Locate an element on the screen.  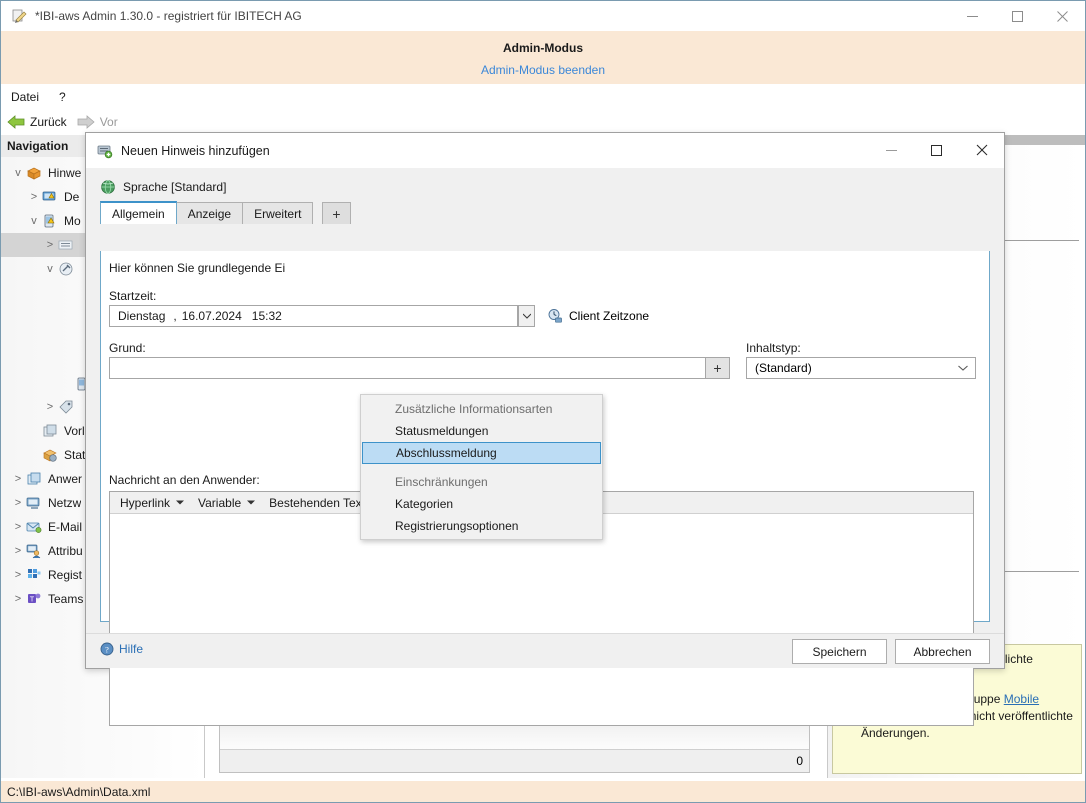
tab-erweitert: Erweitert is located at coordinates (278, 213).